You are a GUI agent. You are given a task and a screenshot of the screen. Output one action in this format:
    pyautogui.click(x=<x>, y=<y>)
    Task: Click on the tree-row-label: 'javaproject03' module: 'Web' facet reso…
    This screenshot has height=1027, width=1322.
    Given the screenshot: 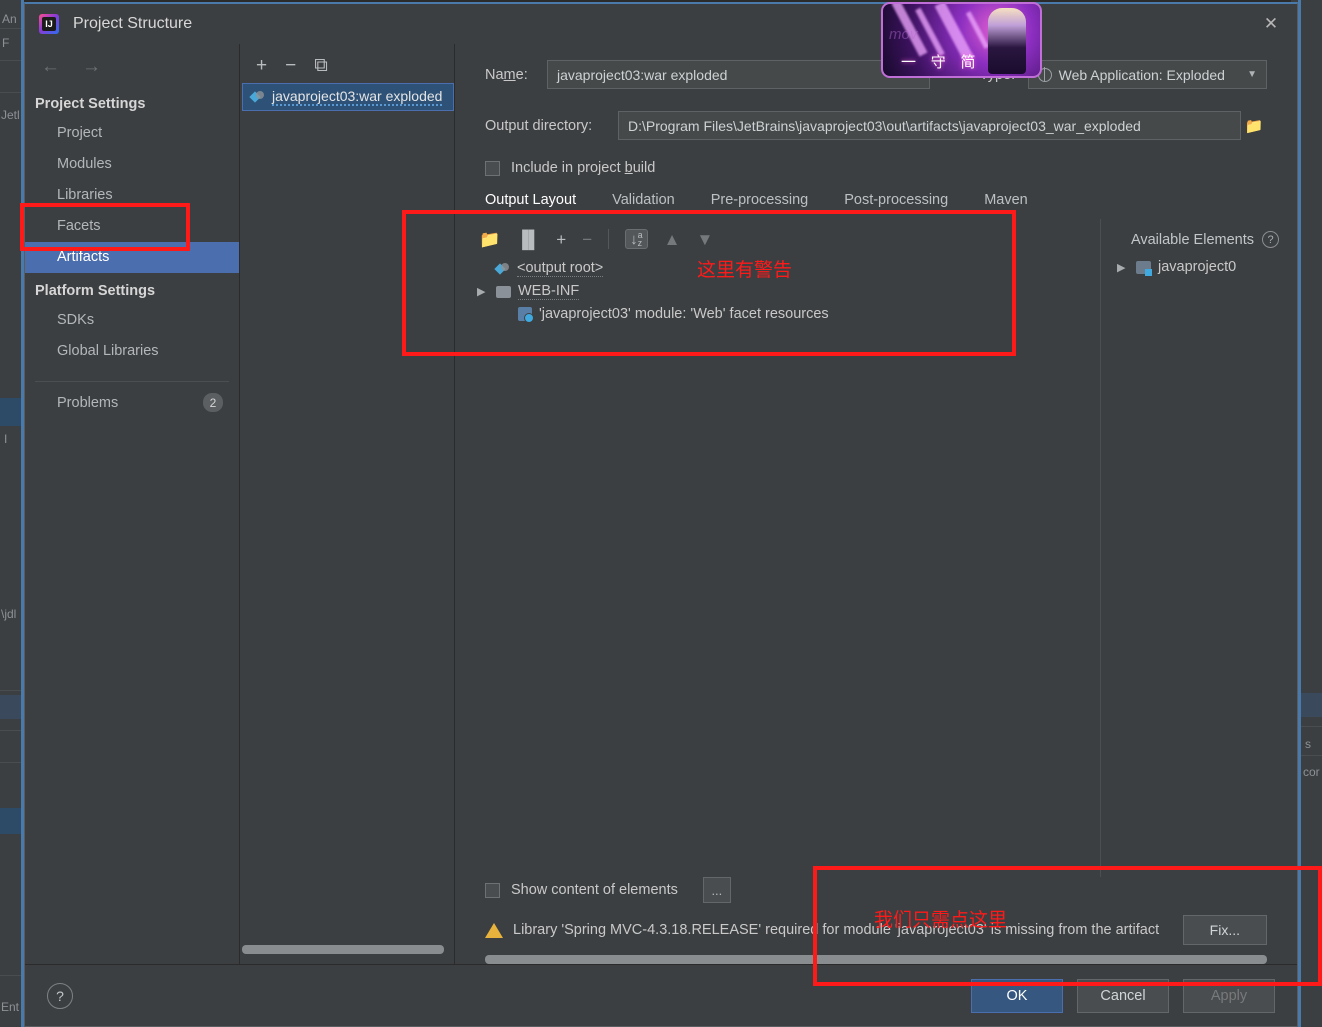 What is the action you would take?
    pyautogui.click(x=684, y=314)
    